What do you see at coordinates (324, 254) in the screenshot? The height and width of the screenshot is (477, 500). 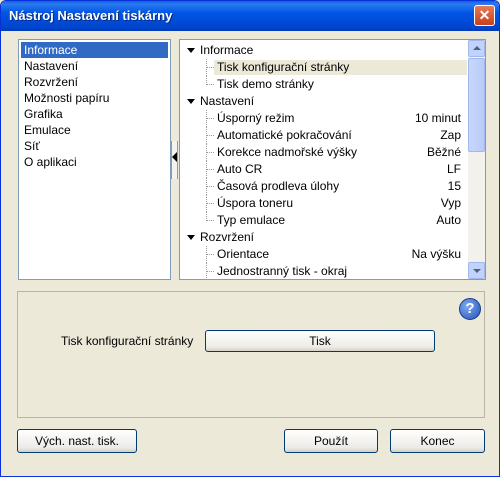 I see `tree-item-orientace: Orientace Na výšku` at bounding box center [324, 254].